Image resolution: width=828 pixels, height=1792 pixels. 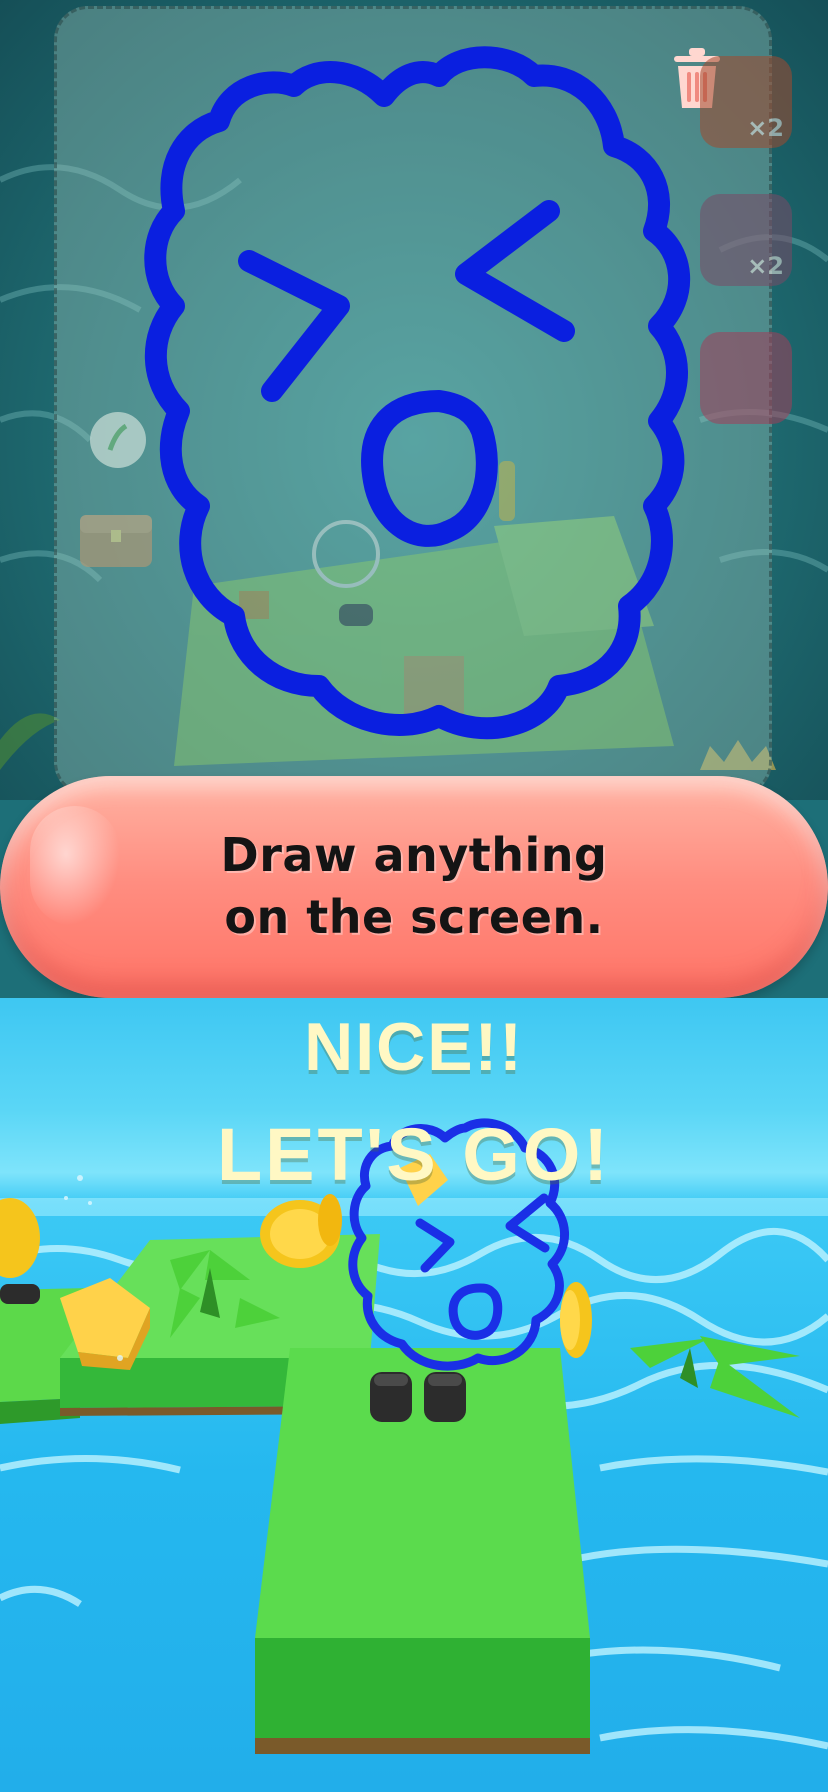 I want to click on feedback-nice: NICE!!, so click(x=414, y=1047).